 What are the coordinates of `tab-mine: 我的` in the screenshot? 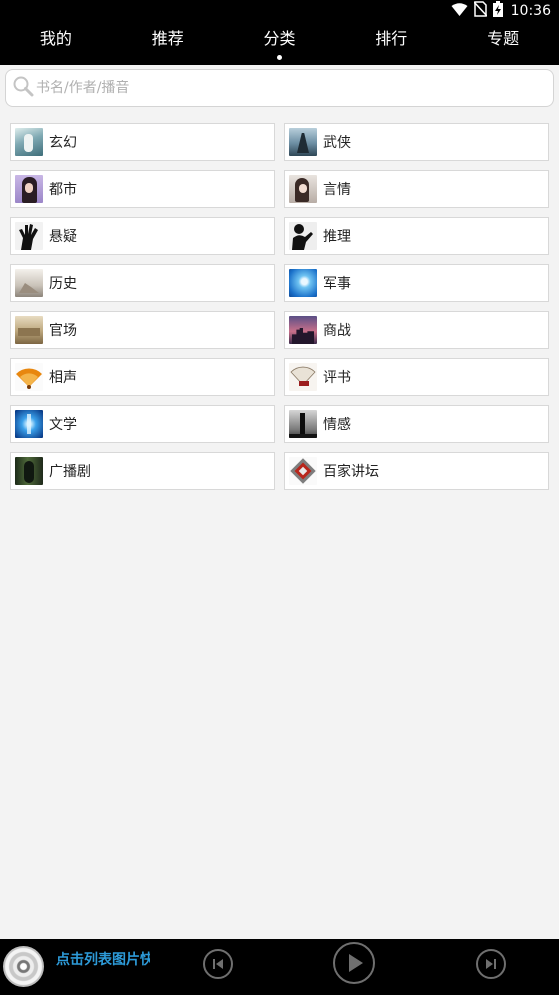 It's located at (56, 43).